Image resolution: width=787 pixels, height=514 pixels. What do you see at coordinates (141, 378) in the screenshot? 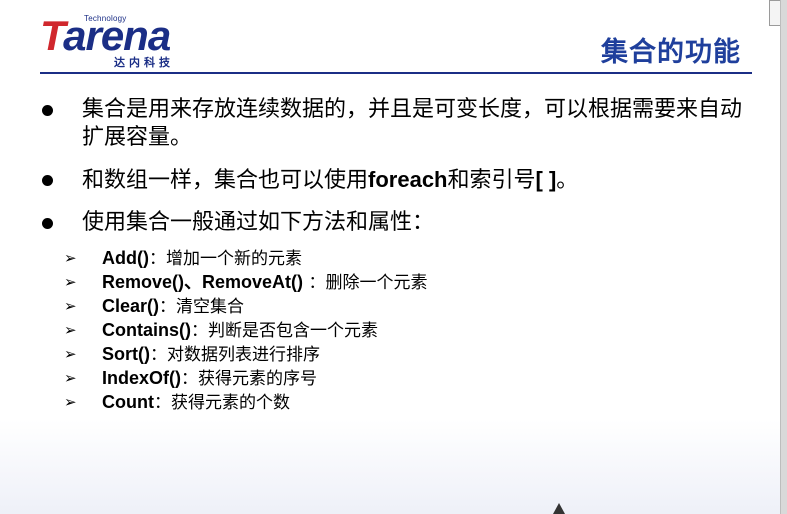
I see `method-name: IndexOf()` at bounding box center [141, 378].